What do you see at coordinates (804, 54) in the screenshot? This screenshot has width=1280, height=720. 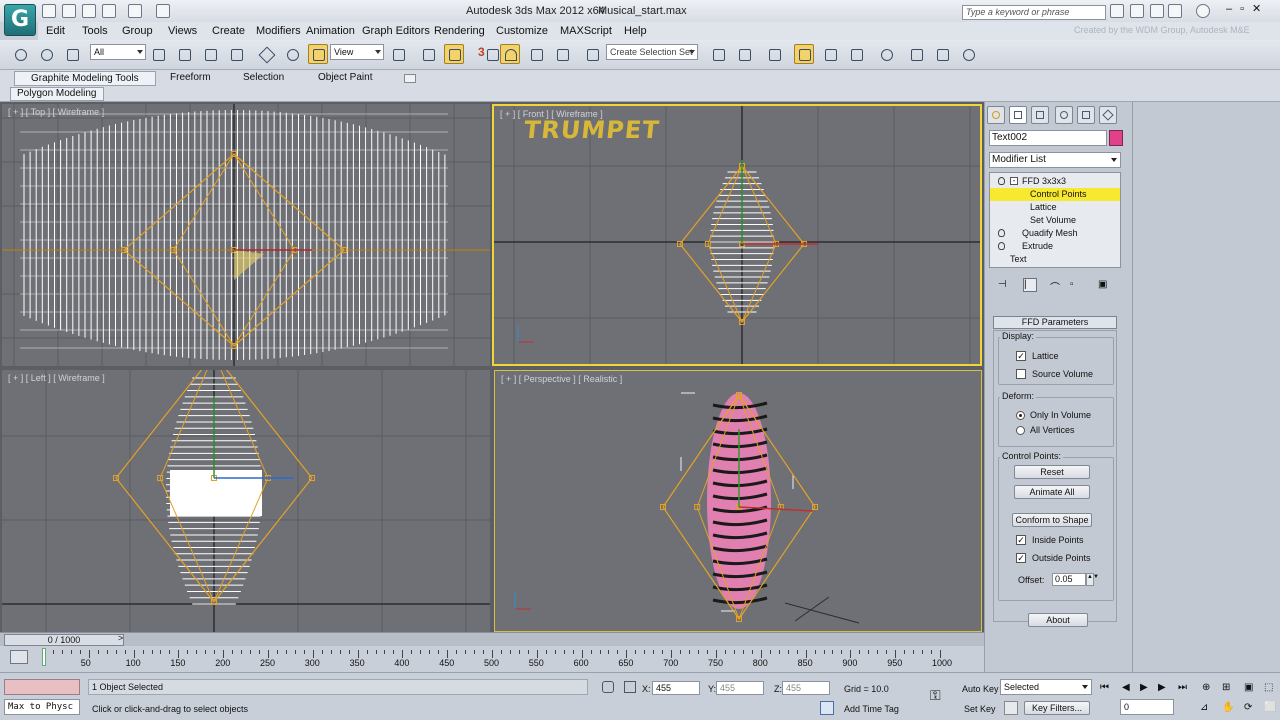 I see `graphite-toggle-icon` at bounding box center [804, 54].